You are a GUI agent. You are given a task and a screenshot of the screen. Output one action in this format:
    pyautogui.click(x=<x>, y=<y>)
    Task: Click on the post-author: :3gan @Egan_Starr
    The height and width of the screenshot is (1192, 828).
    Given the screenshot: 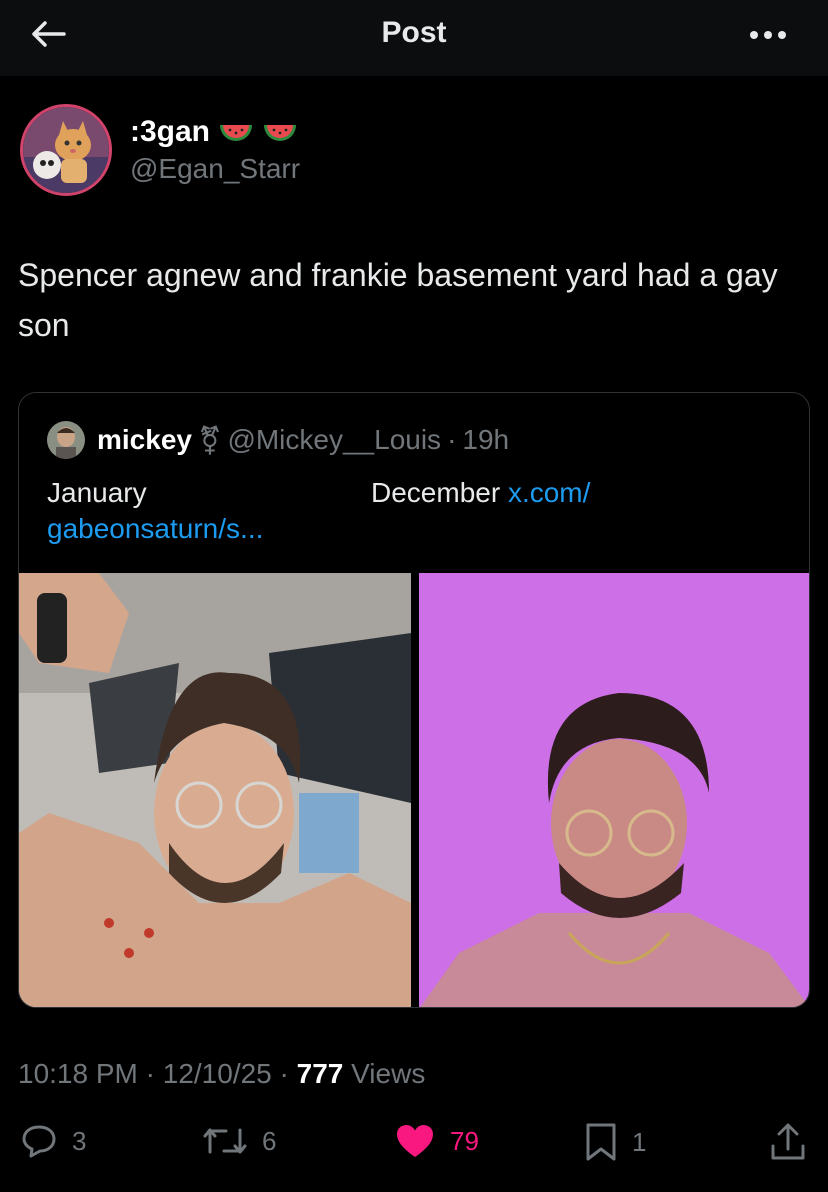 What is the action you would take?
    pyautogui.click(x=160, y=150)
    